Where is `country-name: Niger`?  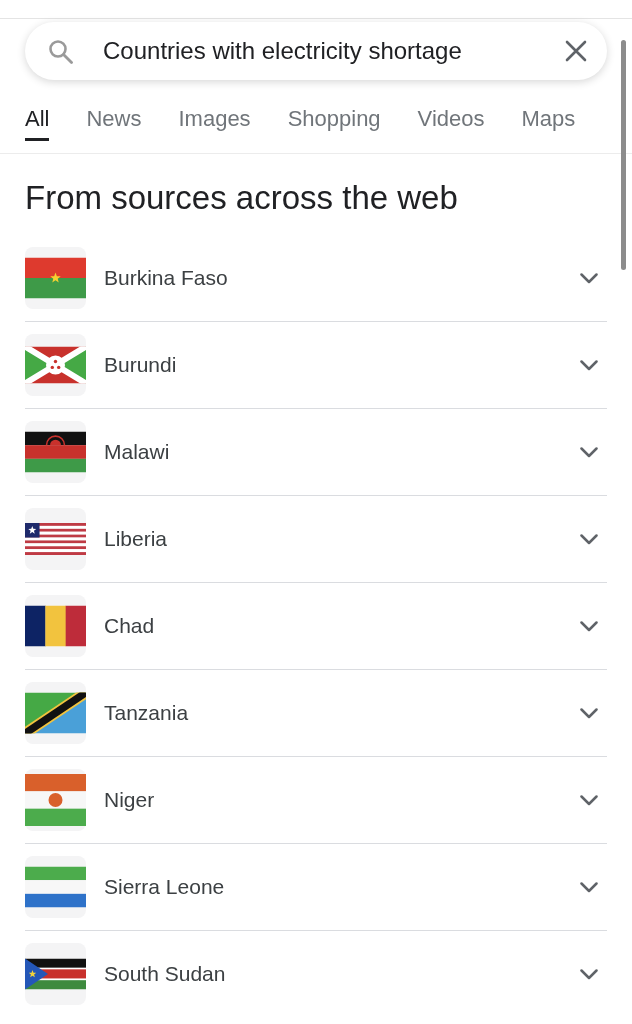
country-name: Niger is located at coordinates (130, 800).